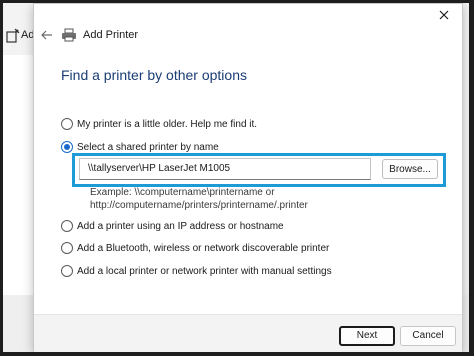 The width and height of the screenshot is (474, 356). Describe the element at coordinates (367, 336) in the screenshot. I see `next-button: Next` at that location.